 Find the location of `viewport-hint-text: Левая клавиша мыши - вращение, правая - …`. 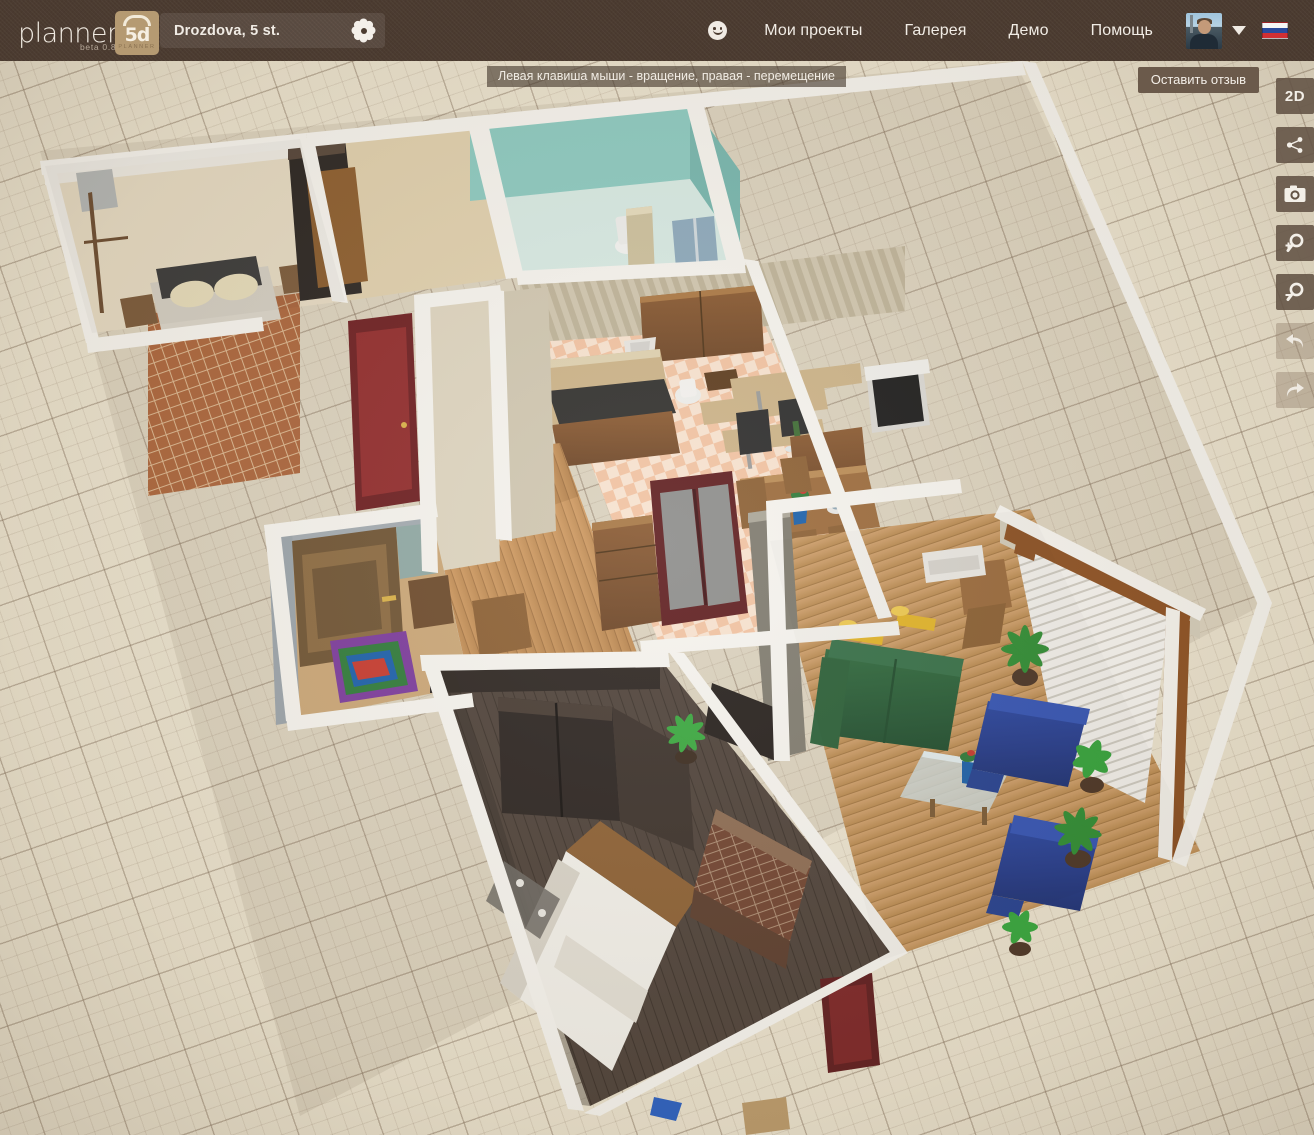

viewport-hint-text: Левая клавиша мыши - вращение, правая - … is located at coordinates (667, 76).